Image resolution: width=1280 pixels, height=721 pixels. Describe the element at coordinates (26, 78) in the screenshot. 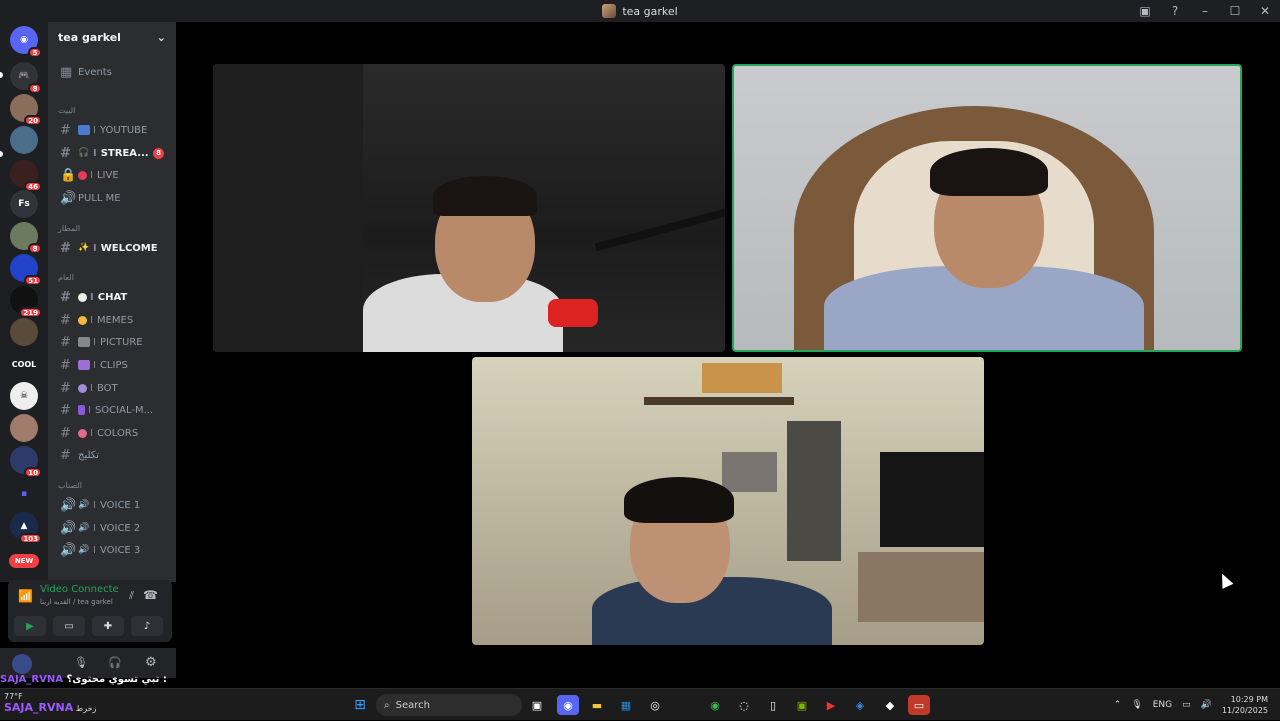

I see `server-icon: 🎮 8` at that location.